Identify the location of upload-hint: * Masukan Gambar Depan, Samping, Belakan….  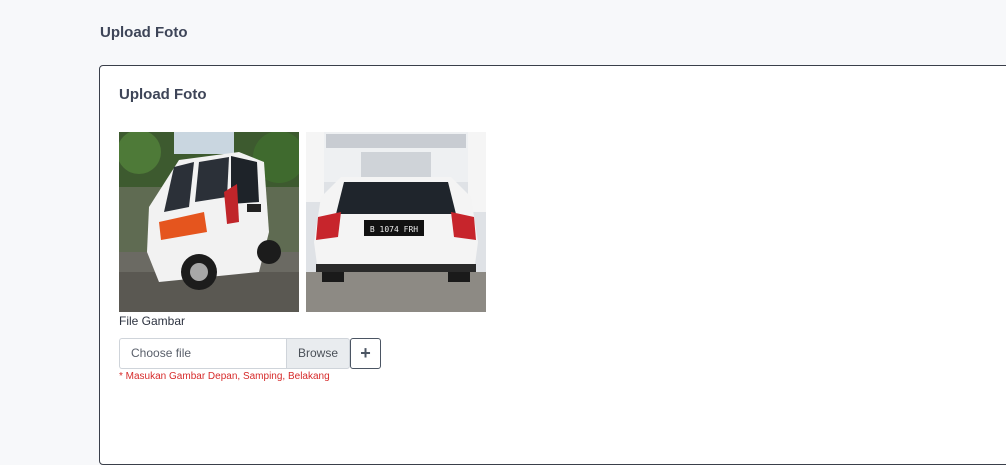
(224, 376).